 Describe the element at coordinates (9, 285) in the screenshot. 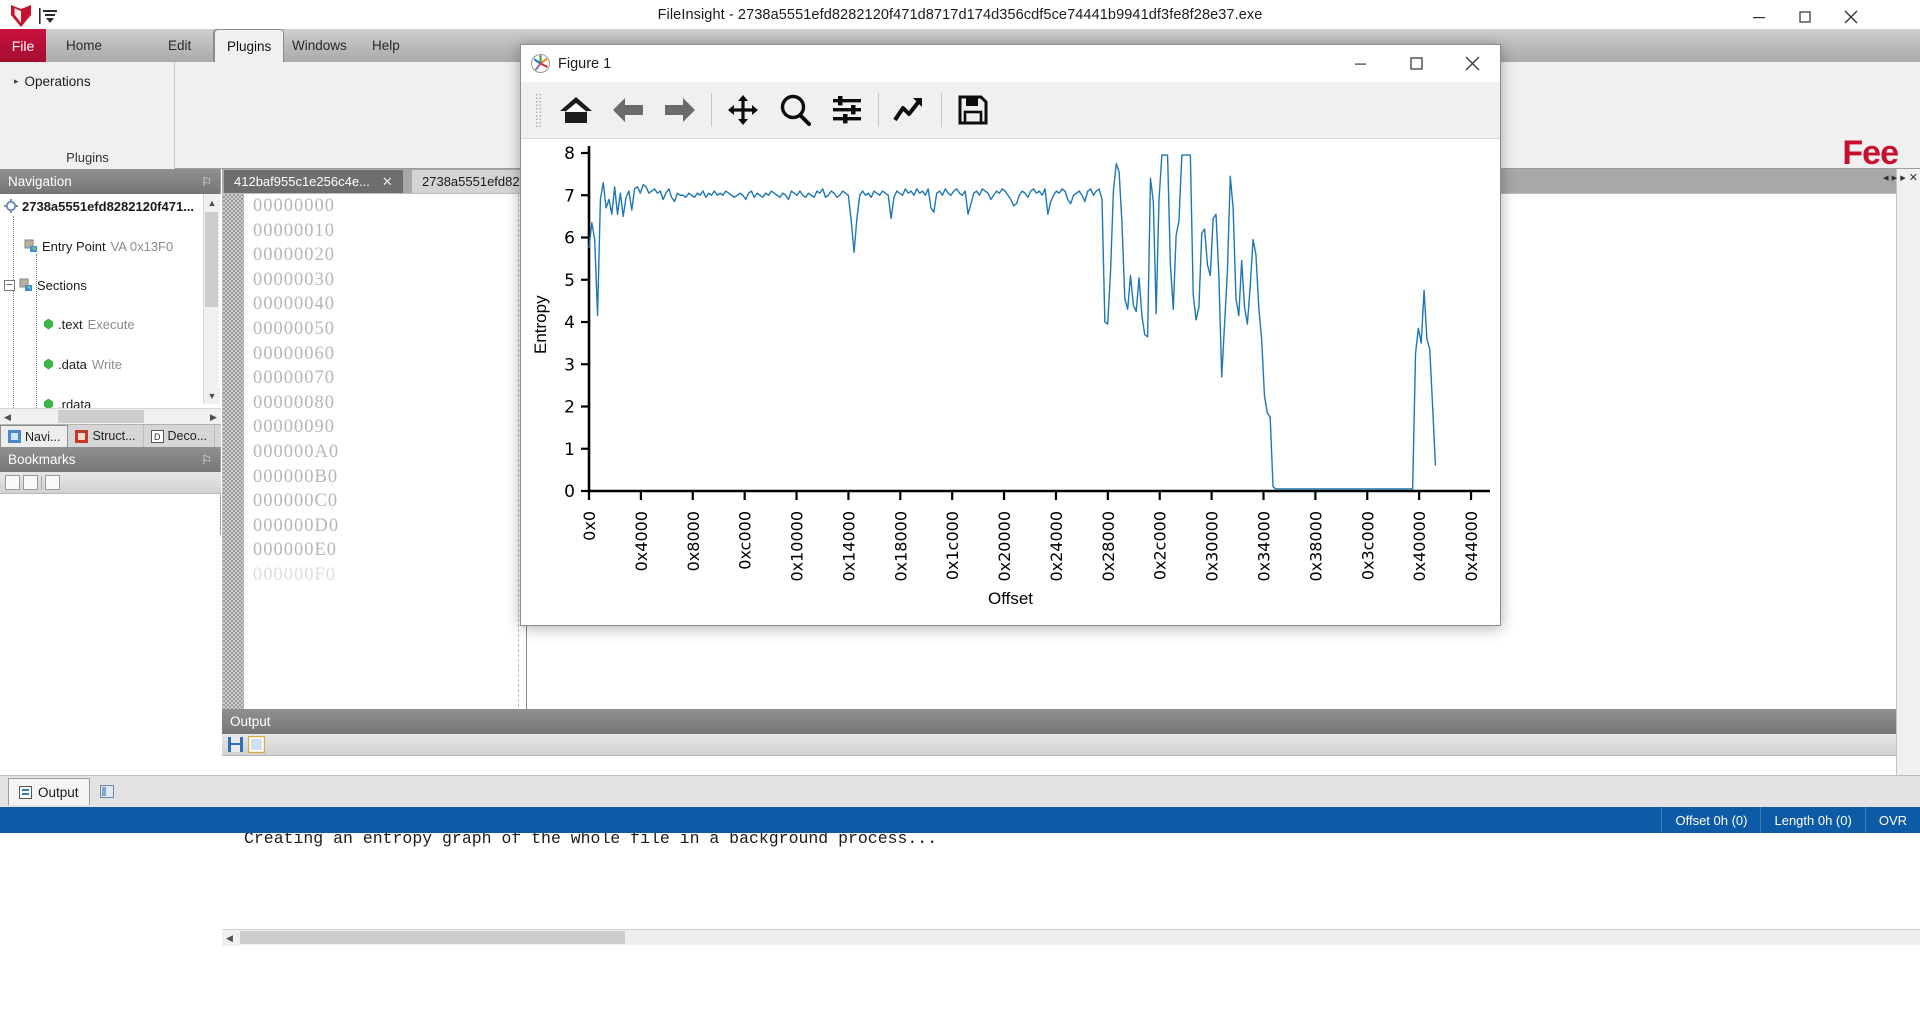

I see `collapse-toggle-icon: −` at that location.